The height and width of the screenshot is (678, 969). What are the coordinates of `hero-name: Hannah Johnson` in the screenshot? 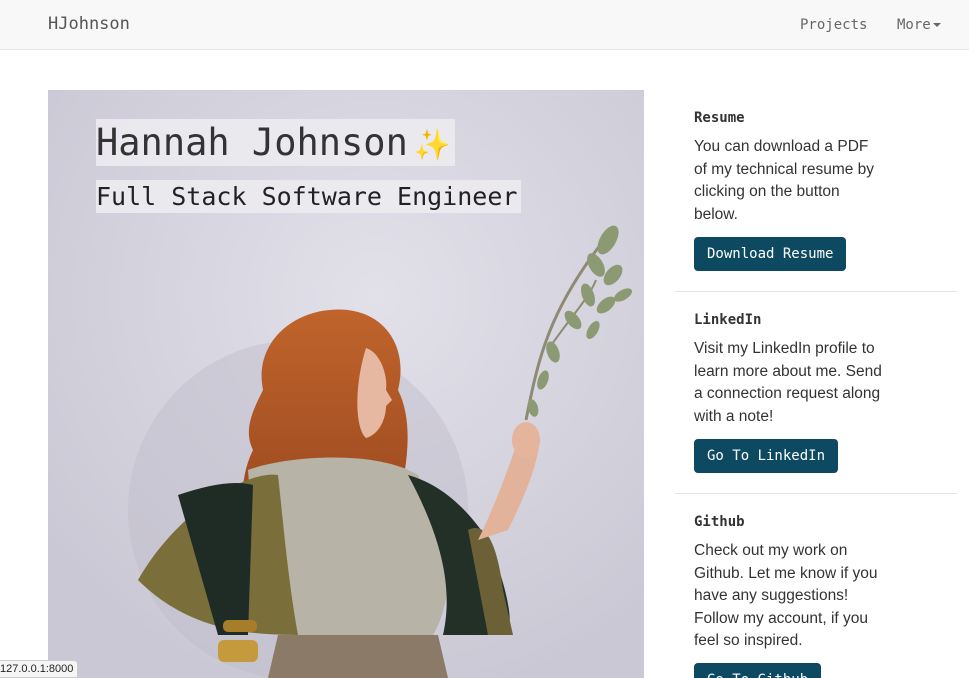 It's located at (252, 142).